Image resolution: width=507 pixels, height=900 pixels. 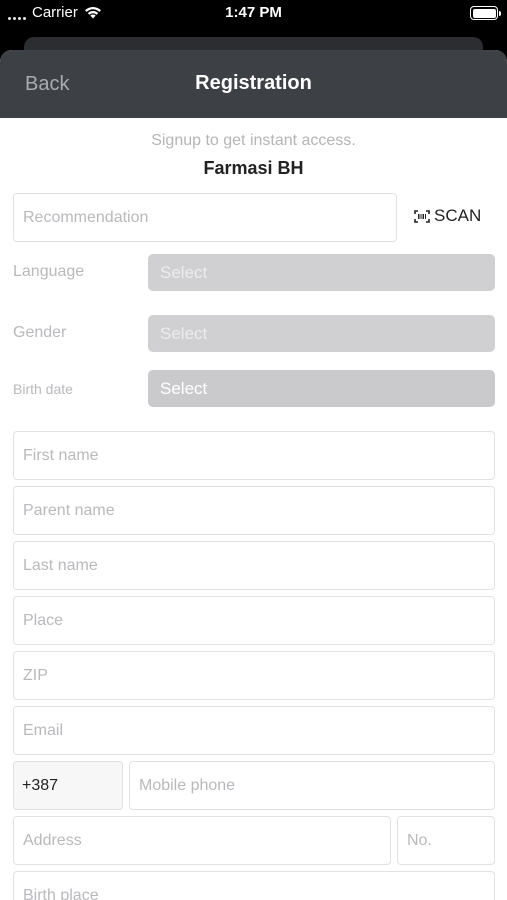 I want to click on first-name-field, so click(x=254, y=455).